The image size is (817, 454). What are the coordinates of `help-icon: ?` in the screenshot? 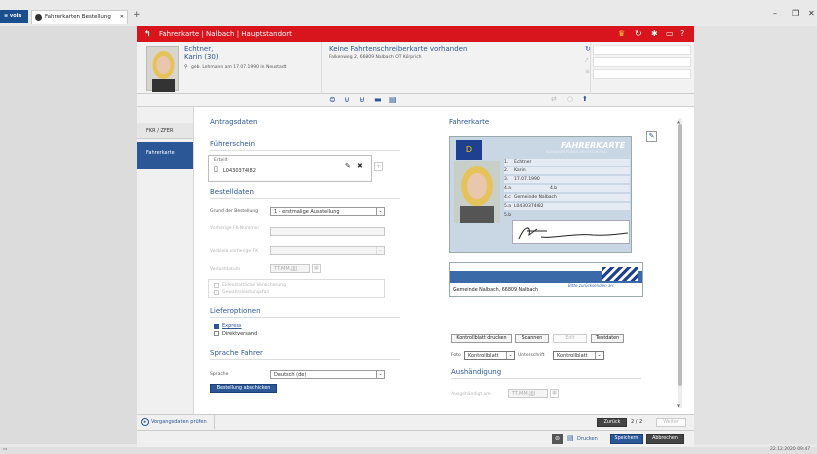 It's located at (682, 34).